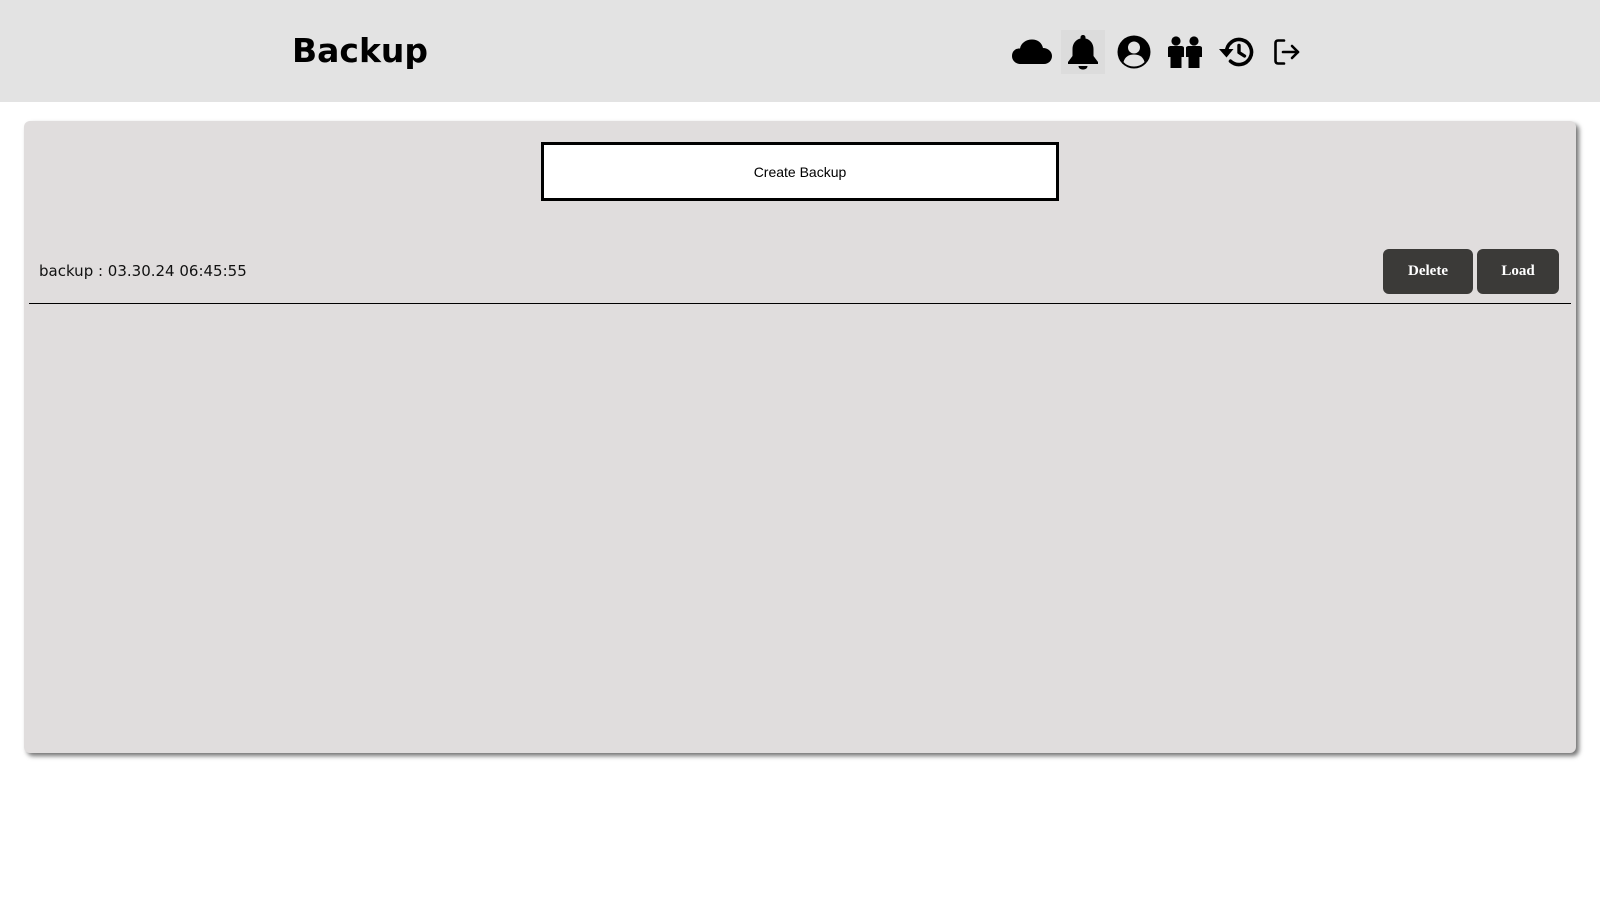 This screenshot has height=900, width=1600. What do you see at coordinates (1032, 52) in the screenshot?
I see `cloud-icon` at bounding box center [1032, 52].